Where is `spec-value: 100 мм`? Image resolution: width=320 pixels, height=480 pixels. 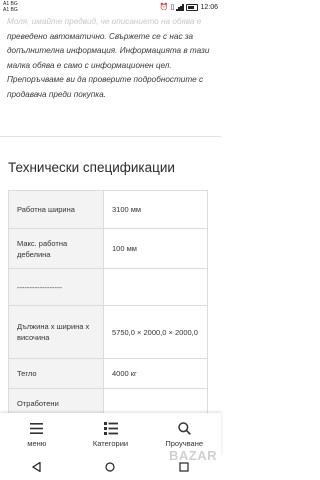 spec-value: 100 мм is located at coordinates (155, 248).